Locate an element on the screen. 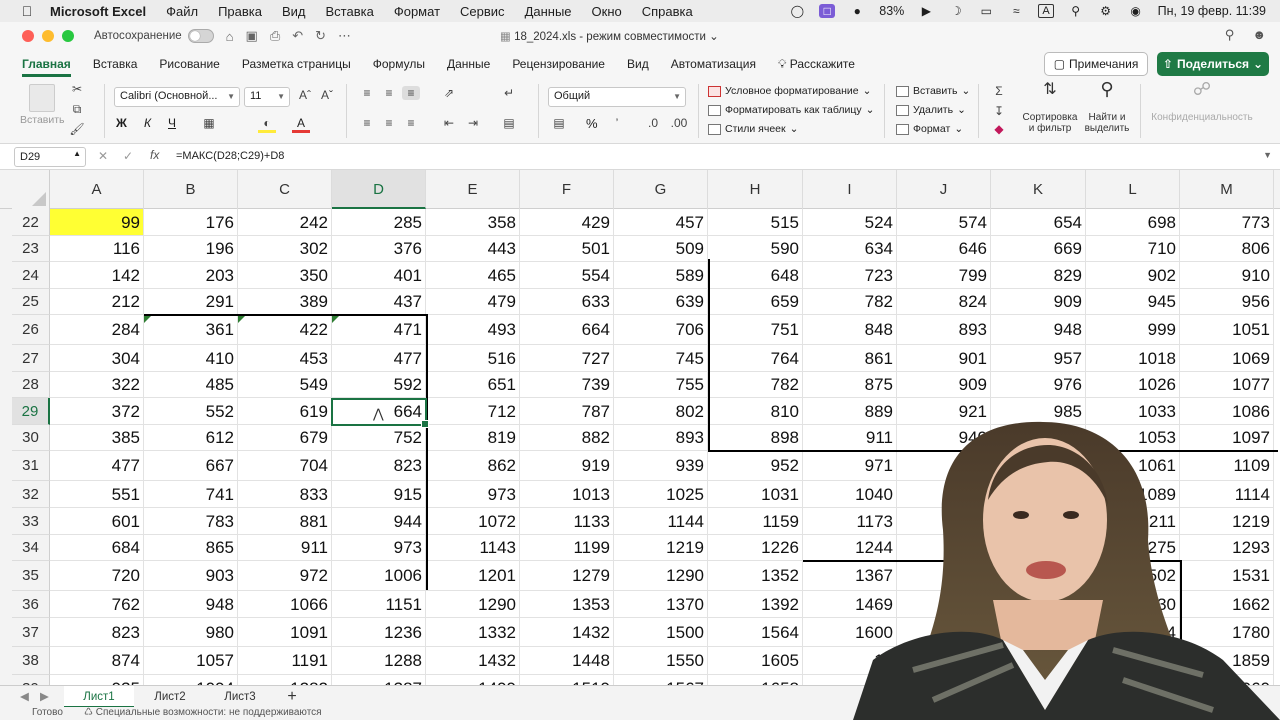 This screenshot has height=720, width=1280. tab-formulas: Формулы is located at coordinates (399, 64).